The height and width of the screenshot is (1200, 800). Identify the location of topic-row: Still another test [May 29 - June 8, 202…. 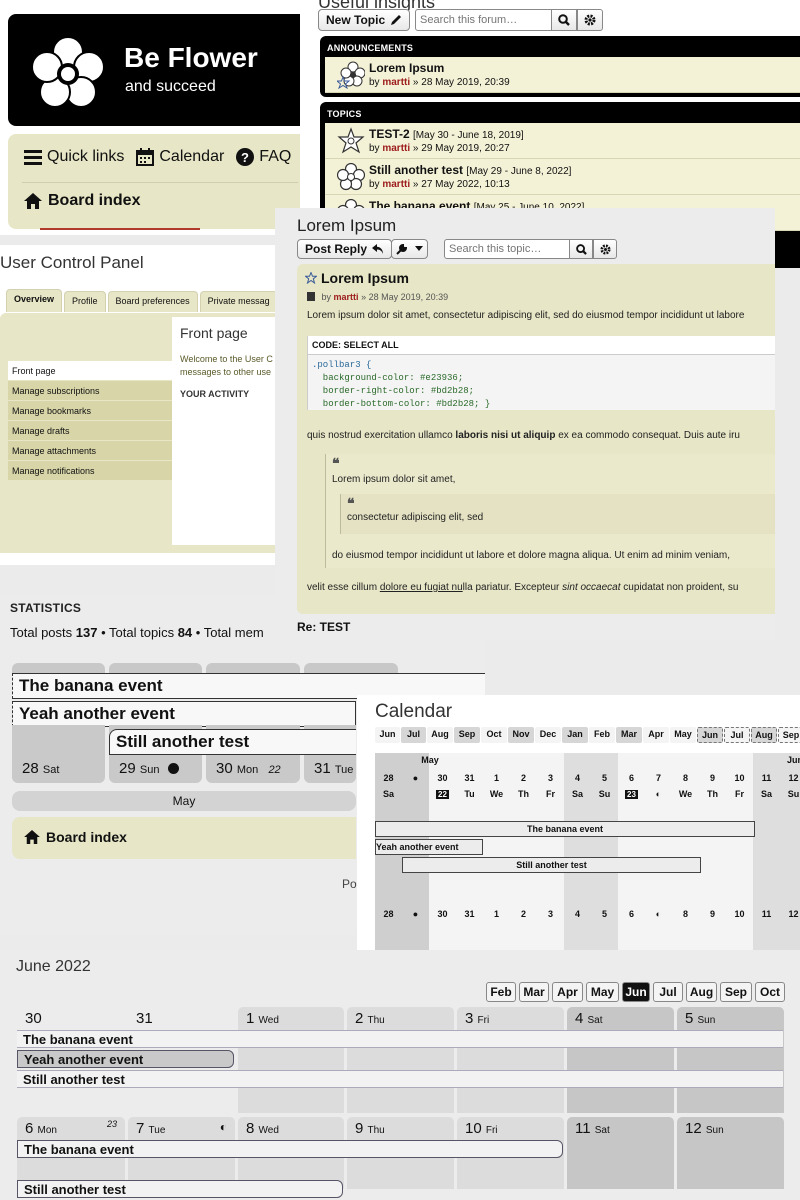
(562, 177).